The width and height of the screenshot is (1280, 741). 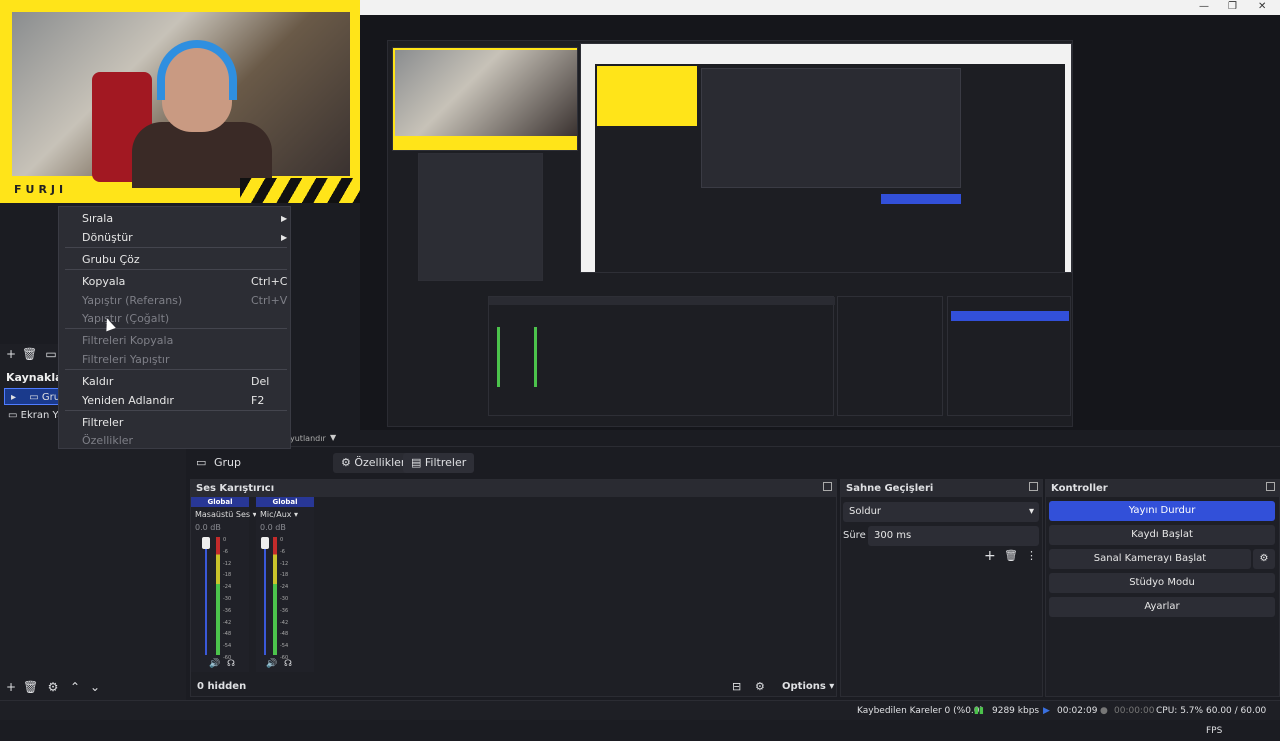 I want to click on monitor-icon: ▭, so click(x=13, y=415).